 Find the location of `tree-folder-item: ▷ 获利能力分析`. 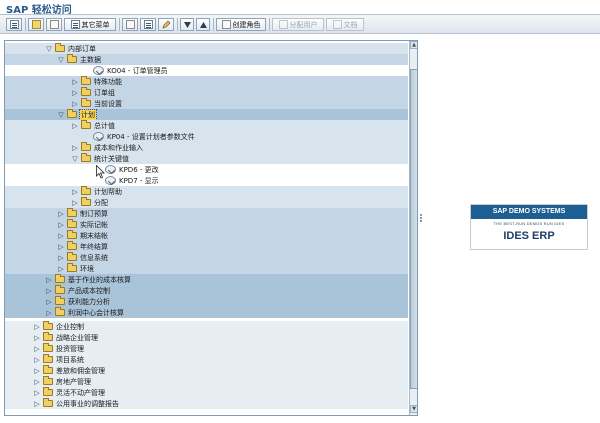

tree-folder-item: ▷ 获利能力分析 is located at coordinates (206, 301).